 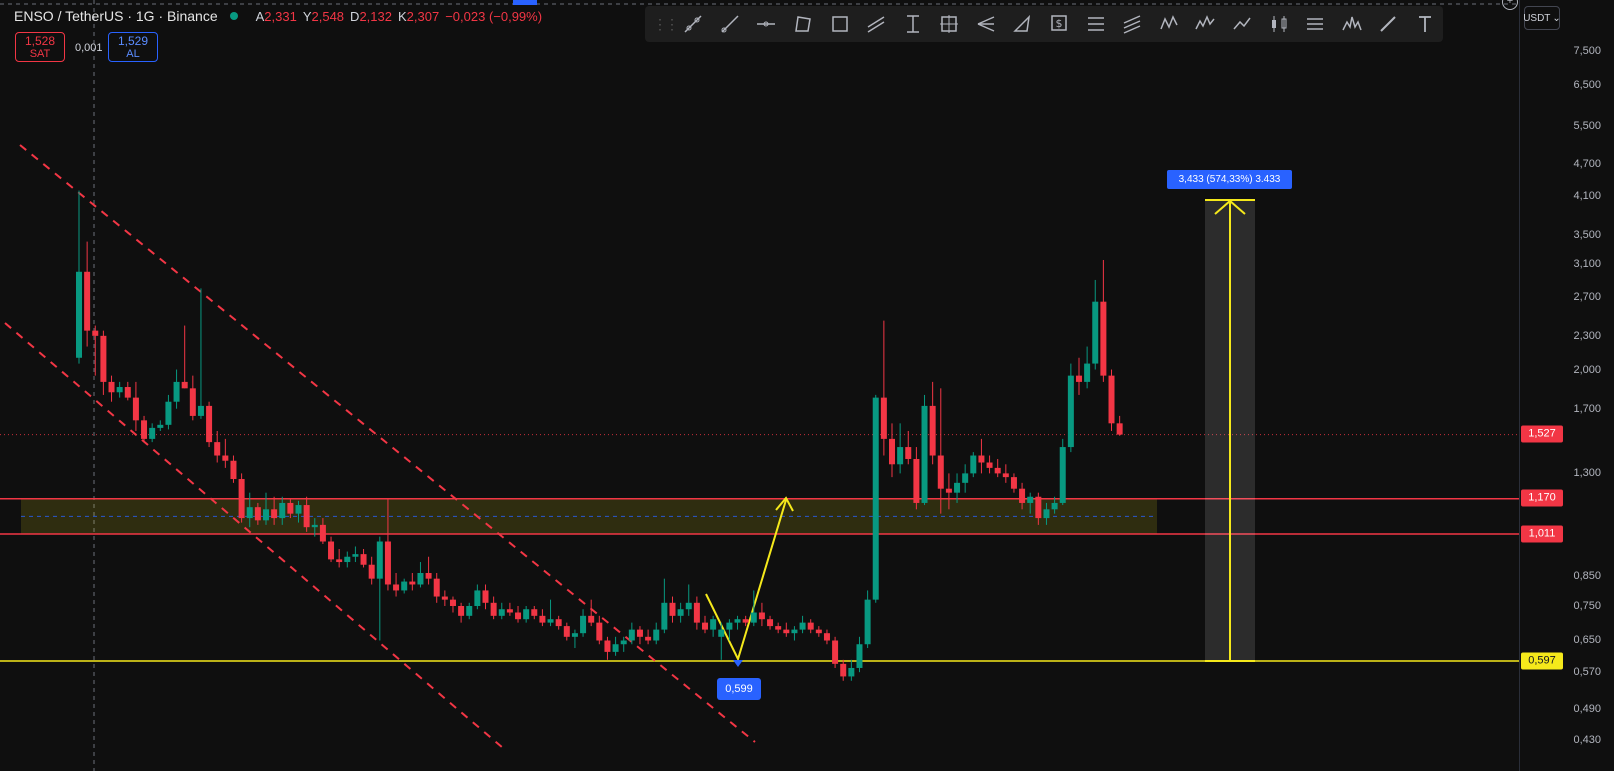 I want to click on chevron-down-icon: ⌄, so click(x=1556, y=18).